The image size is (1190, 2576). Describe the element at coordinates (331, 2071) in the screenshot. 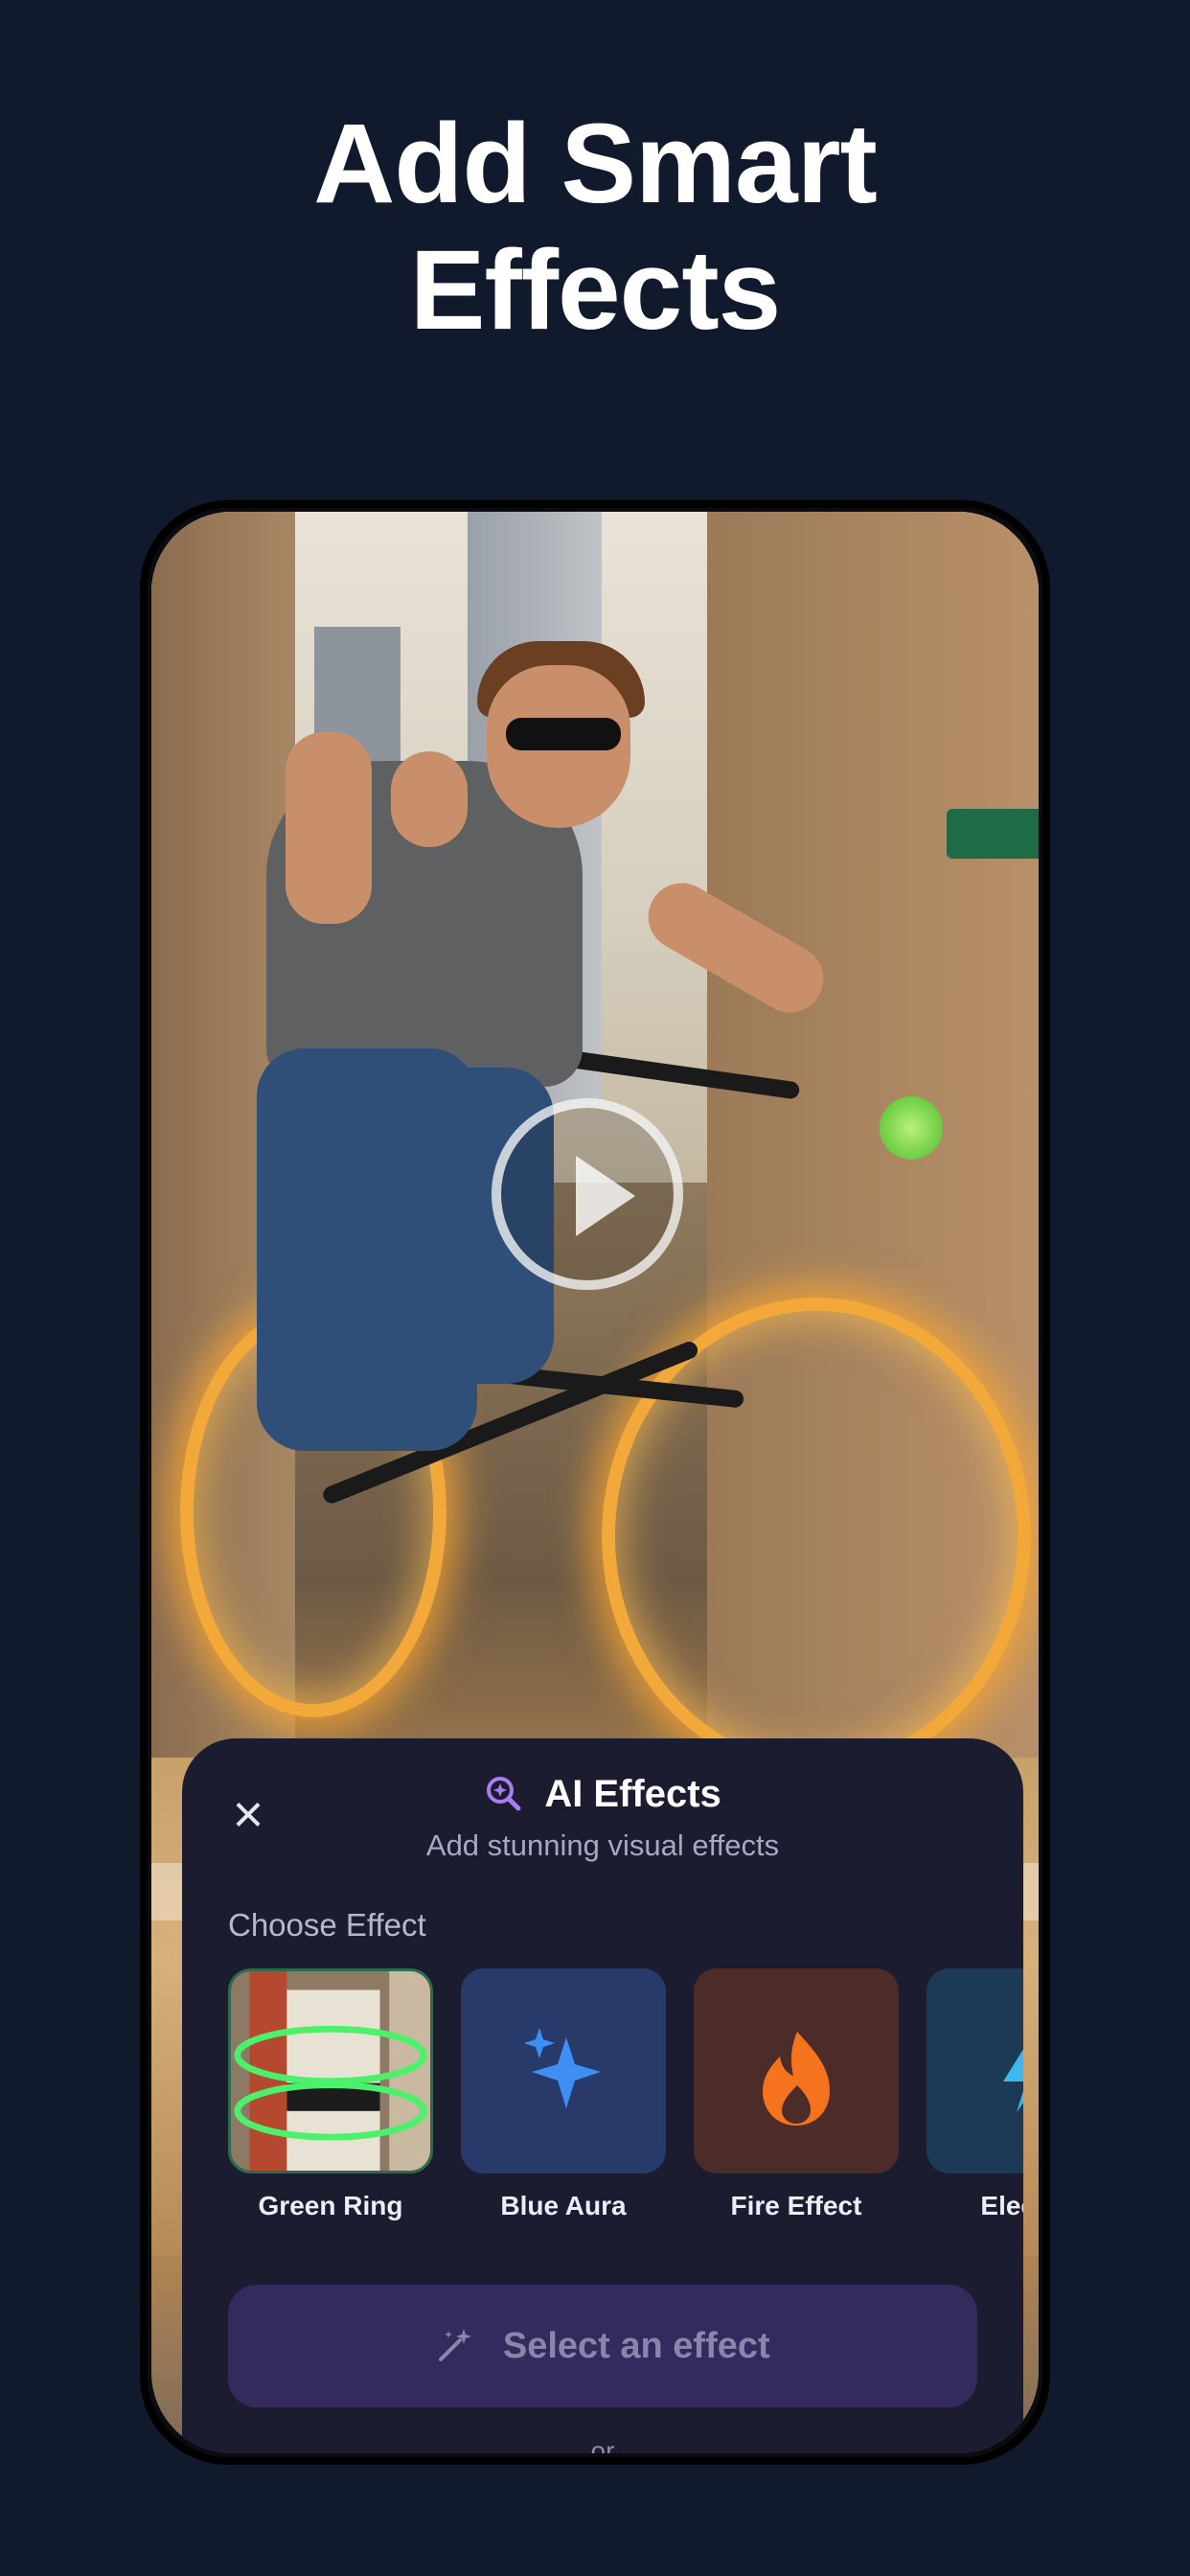

I see `green-ring-thumbnail` at that location.